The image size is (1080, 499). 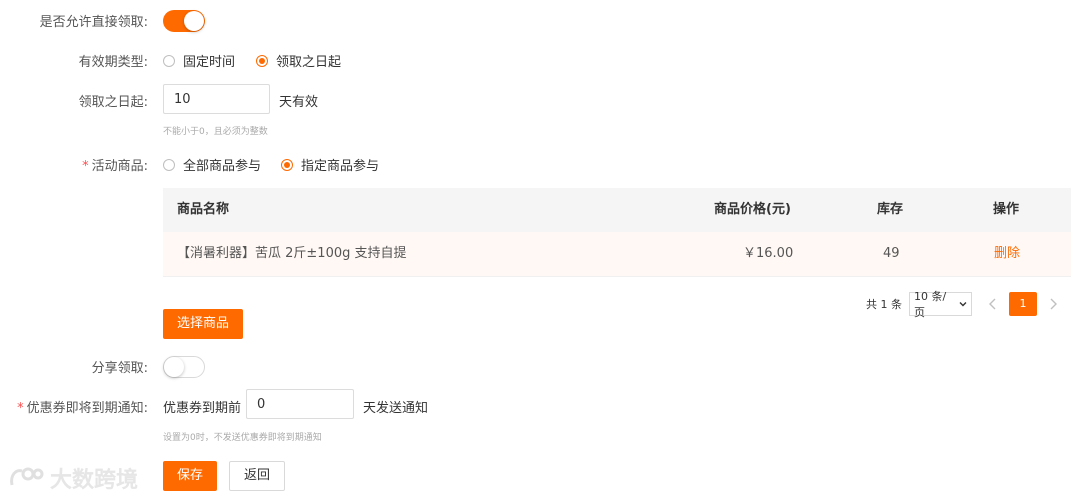 What do you see at coordinates (113, 102) in the screenshot?
I see `from-claim-date-label: 领取之日起:` at bounding box center [113, 102].